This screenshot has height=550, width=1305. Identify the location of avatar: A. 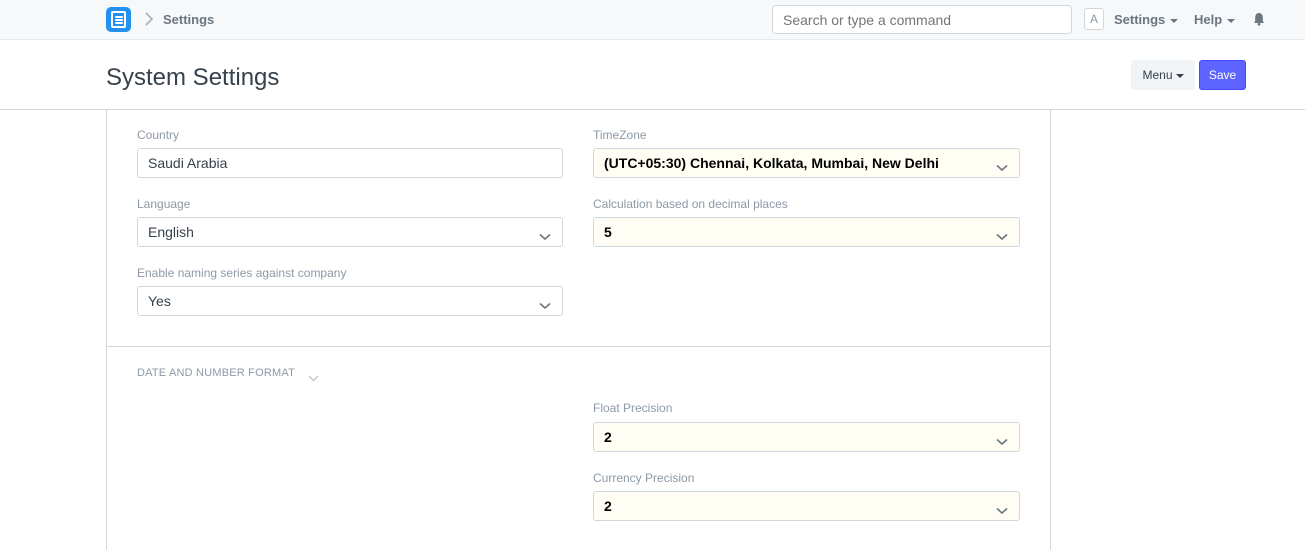
(1094, 19).